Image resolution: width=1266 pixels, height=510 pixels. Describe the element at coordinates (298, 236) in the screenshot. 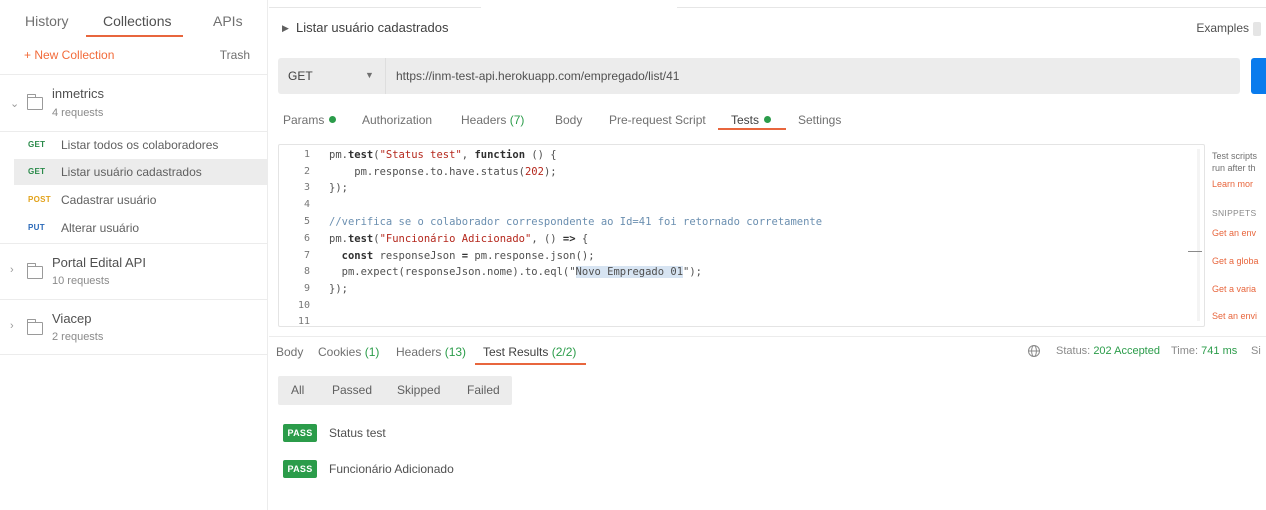

I see `line-number-gutter: 1 2 3 4 5 6 7 8 9 10 11` at that location.